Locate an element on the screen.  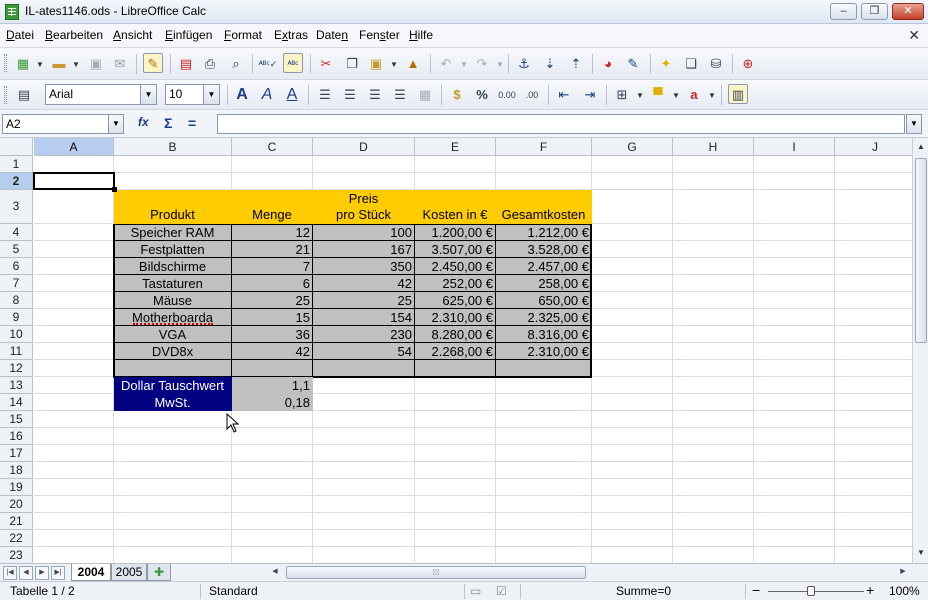
bold-icon: A is located at coordinates (242, 95).